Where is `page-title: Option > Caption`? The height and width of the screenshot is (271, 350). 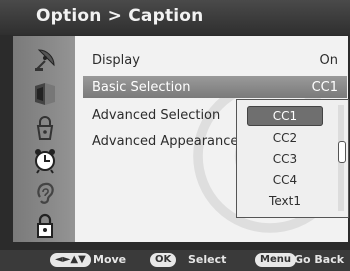 page-title: Option > Caption is located at coordinates (120, 16).